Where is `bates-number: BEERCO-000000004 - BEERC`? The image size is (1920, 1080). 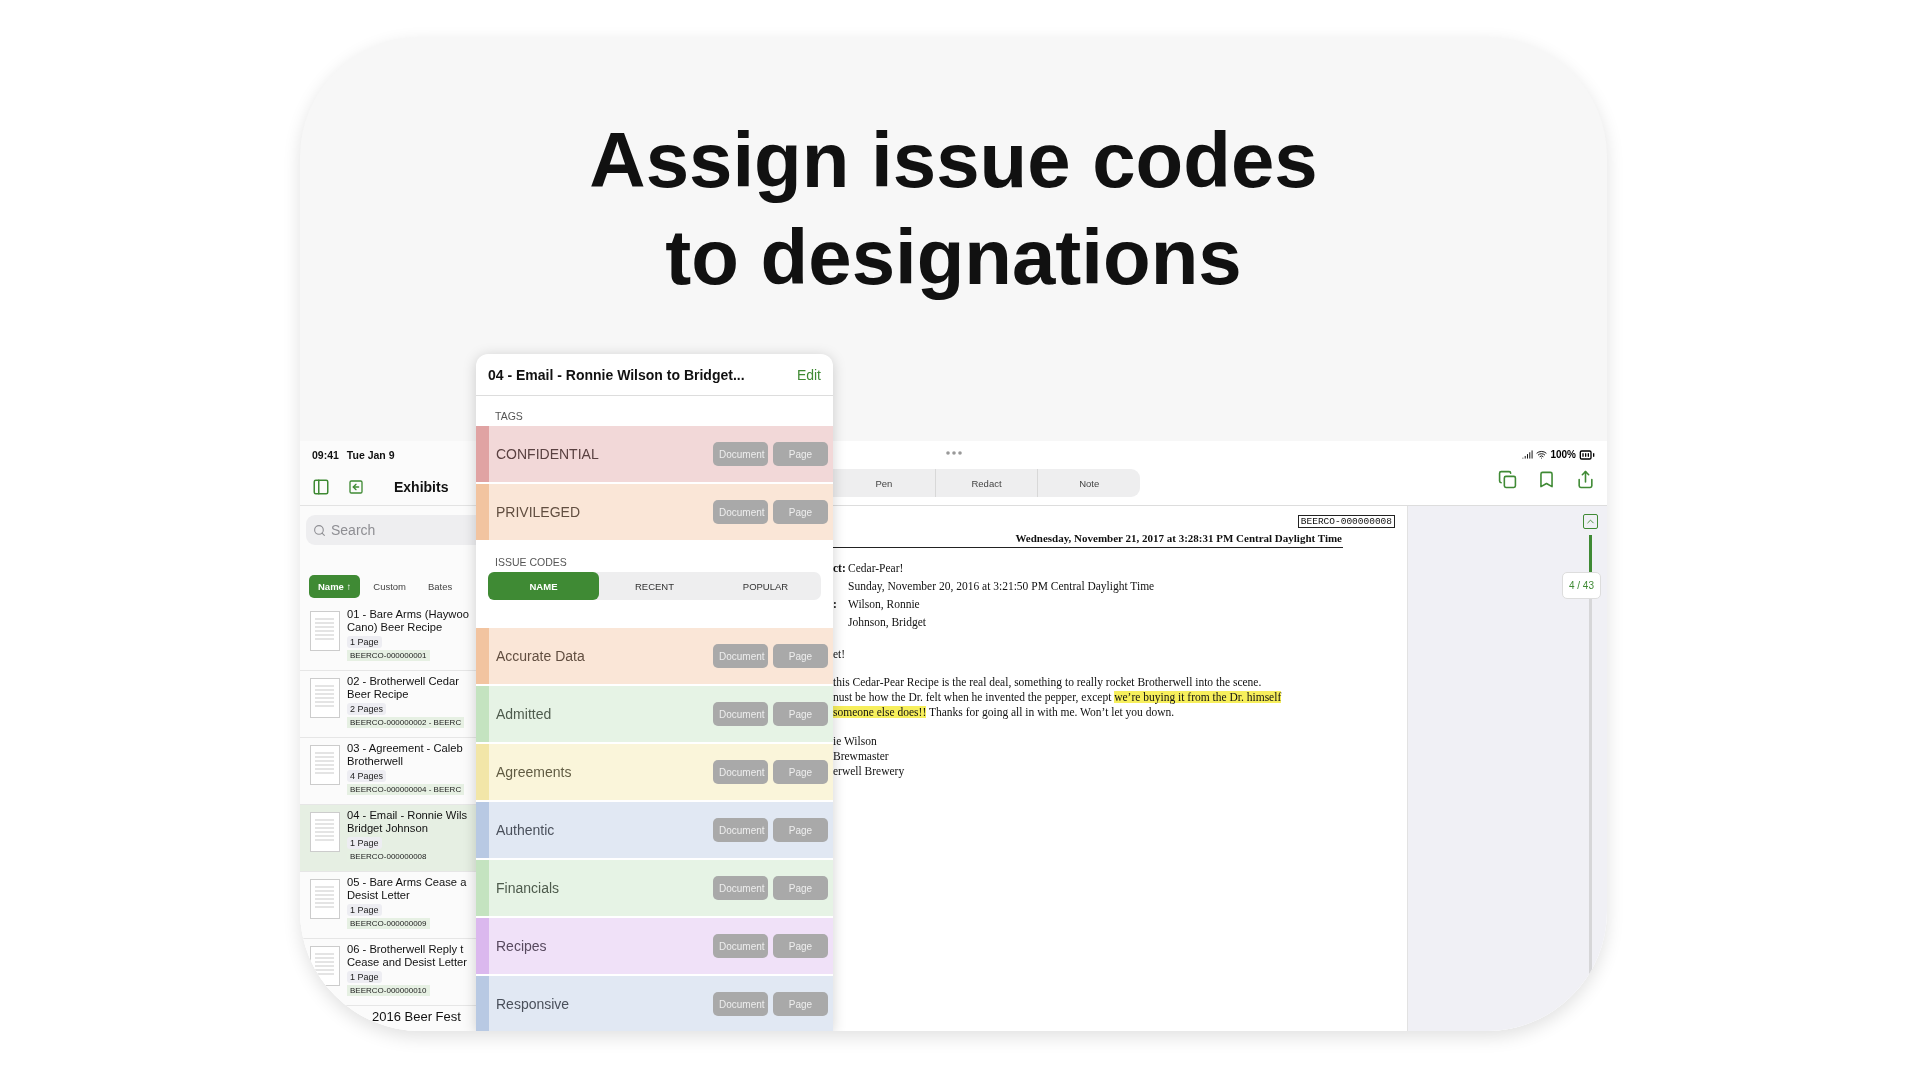
bates-number: BEERCO-000000004 - BEERC is located at coordinates (406, 789).